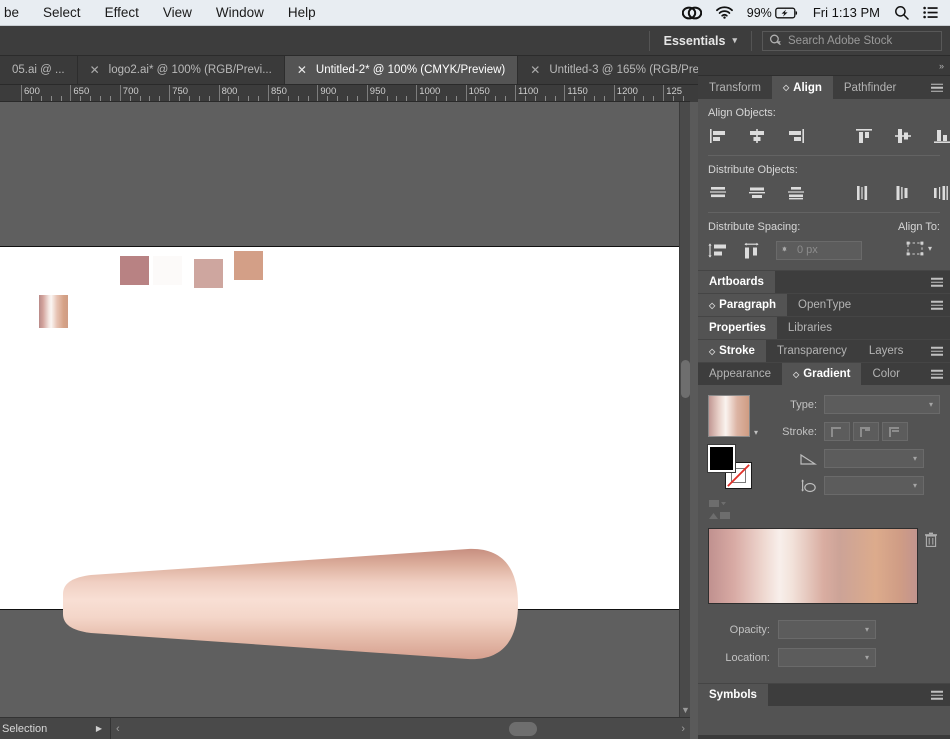 Image resolution: width=950 pixels, height=739 pixels. Describe the element at coordinates (837, 431) in the screenshot. I see `stroke-within-icon` at that location.